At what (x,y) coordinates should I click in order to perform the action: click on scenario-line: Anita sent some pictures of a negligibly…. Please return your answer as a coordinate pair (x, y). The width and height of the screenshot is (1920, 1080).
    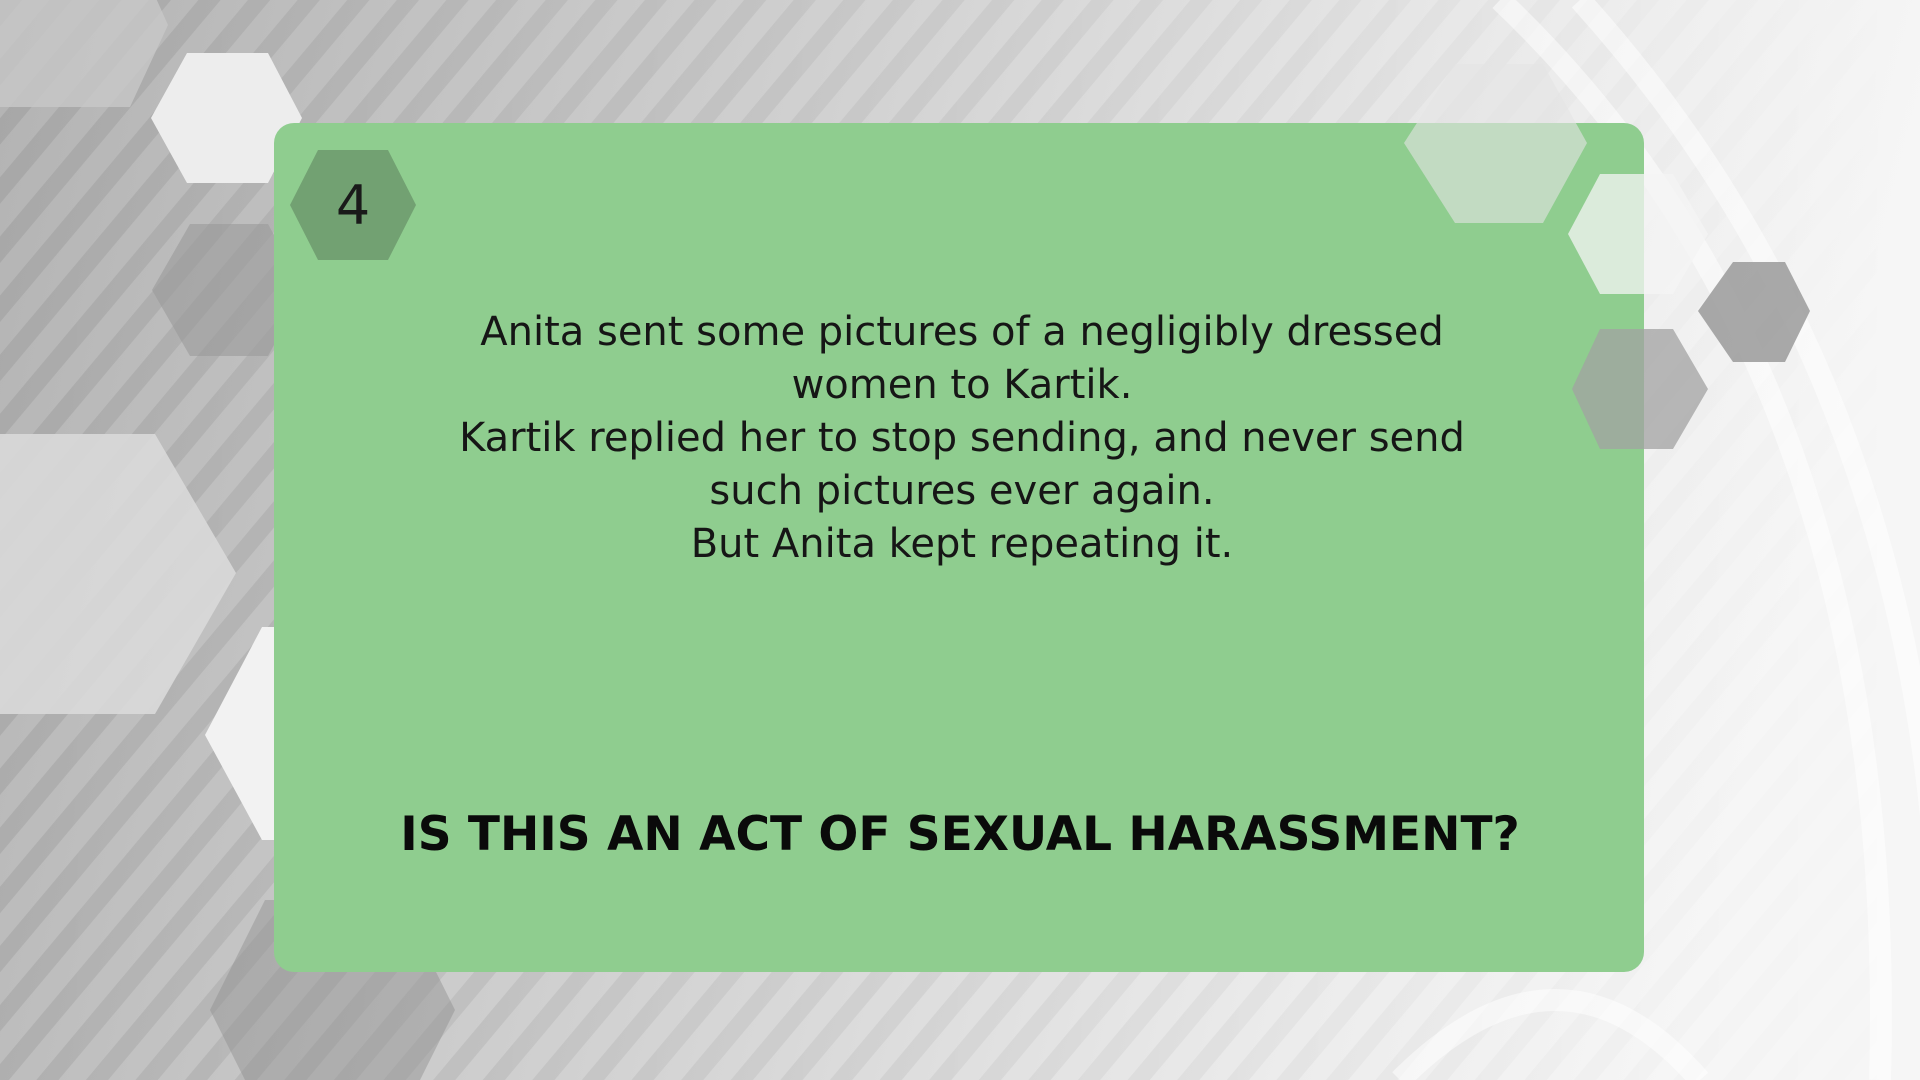
    Looking at the image, I should click on (962, 332).